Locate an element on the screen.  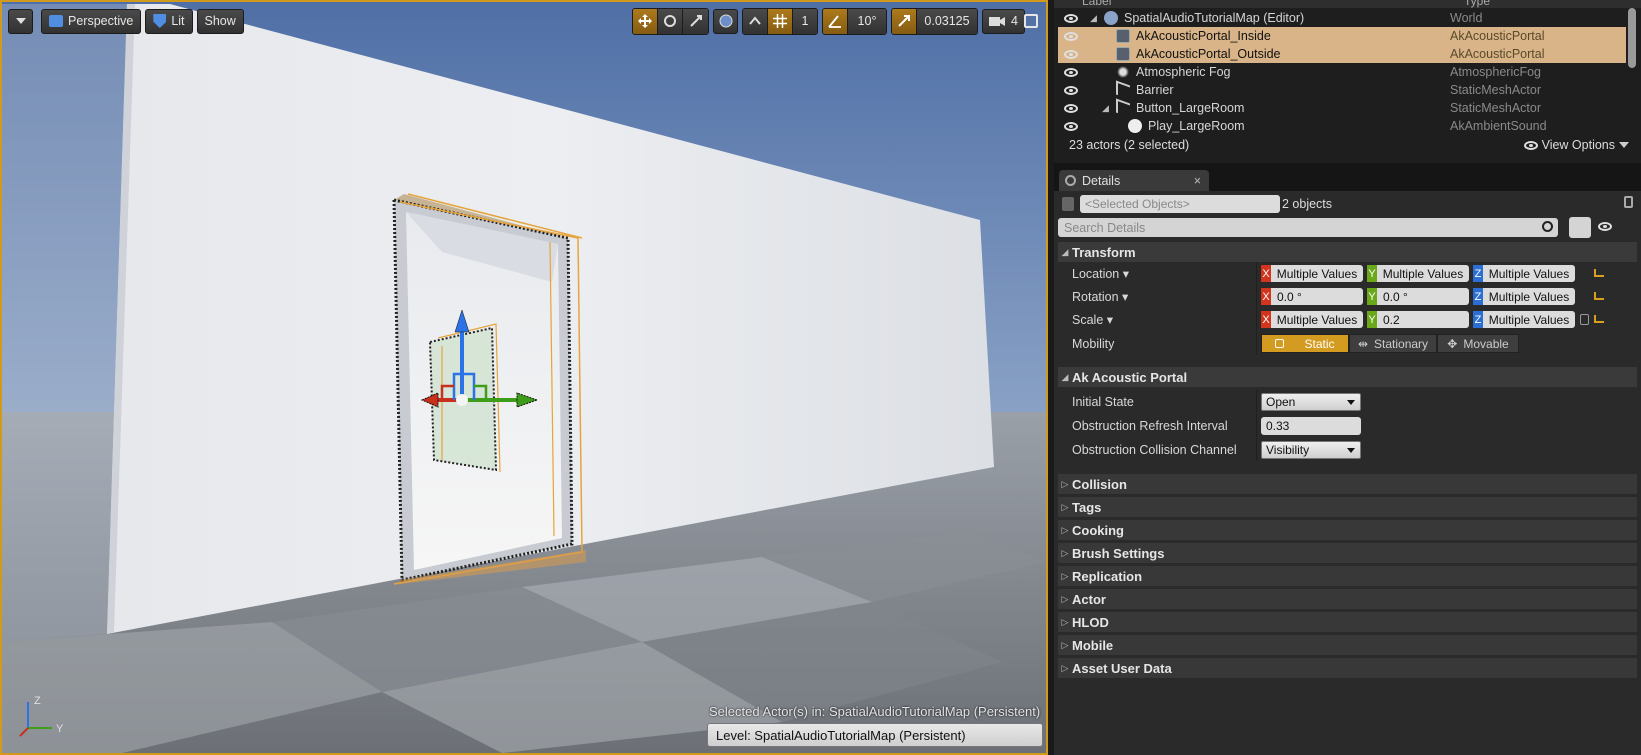
outliner-header: Label Type is located at coordinates (1347, 4).